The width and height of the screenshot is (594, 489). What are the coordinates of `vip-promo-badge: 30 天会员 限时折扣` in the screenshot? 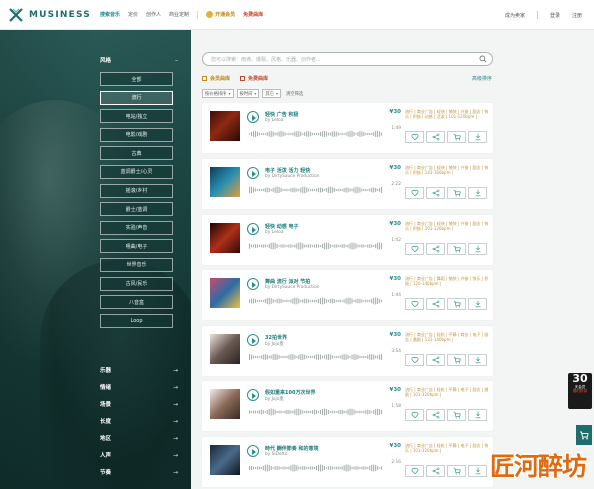 It's located at (580, 391).